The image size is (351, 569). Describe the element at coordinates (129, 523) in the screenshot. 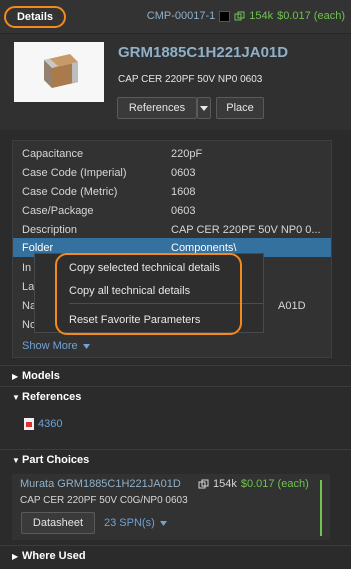

I see `spn-label: 23 SPN(s)` at that location.